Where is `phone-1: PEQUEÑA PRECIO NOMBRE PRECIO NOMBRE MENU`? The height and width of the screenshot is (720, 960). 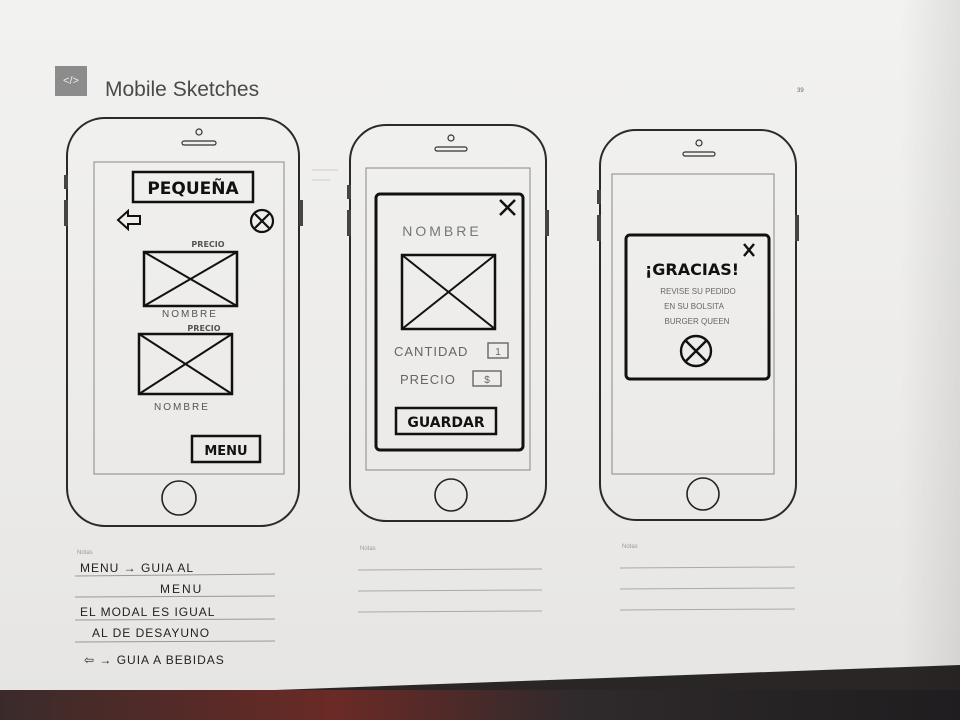
phone-1: PEQUEÑA PRECIO NOMBRE PRECIO NOMBRE MENU is located at coordinates (183, 322).